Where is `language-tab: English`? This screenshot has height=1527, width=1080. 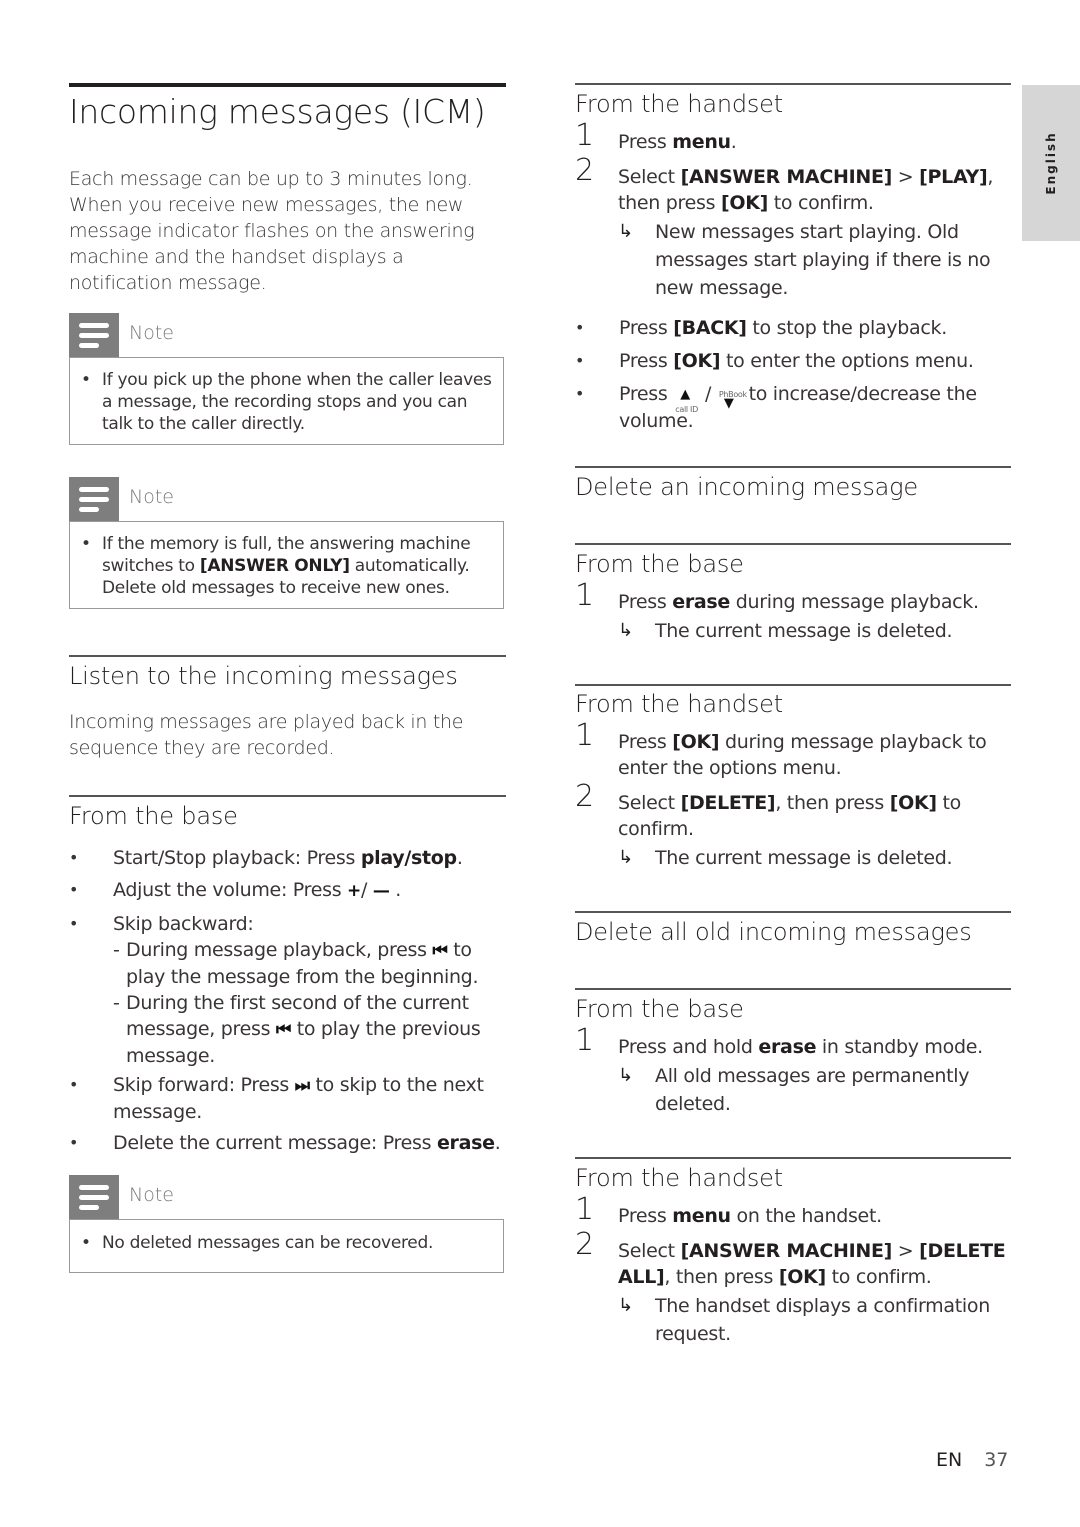
language-tab: English is located at coordinates (1051, 163).